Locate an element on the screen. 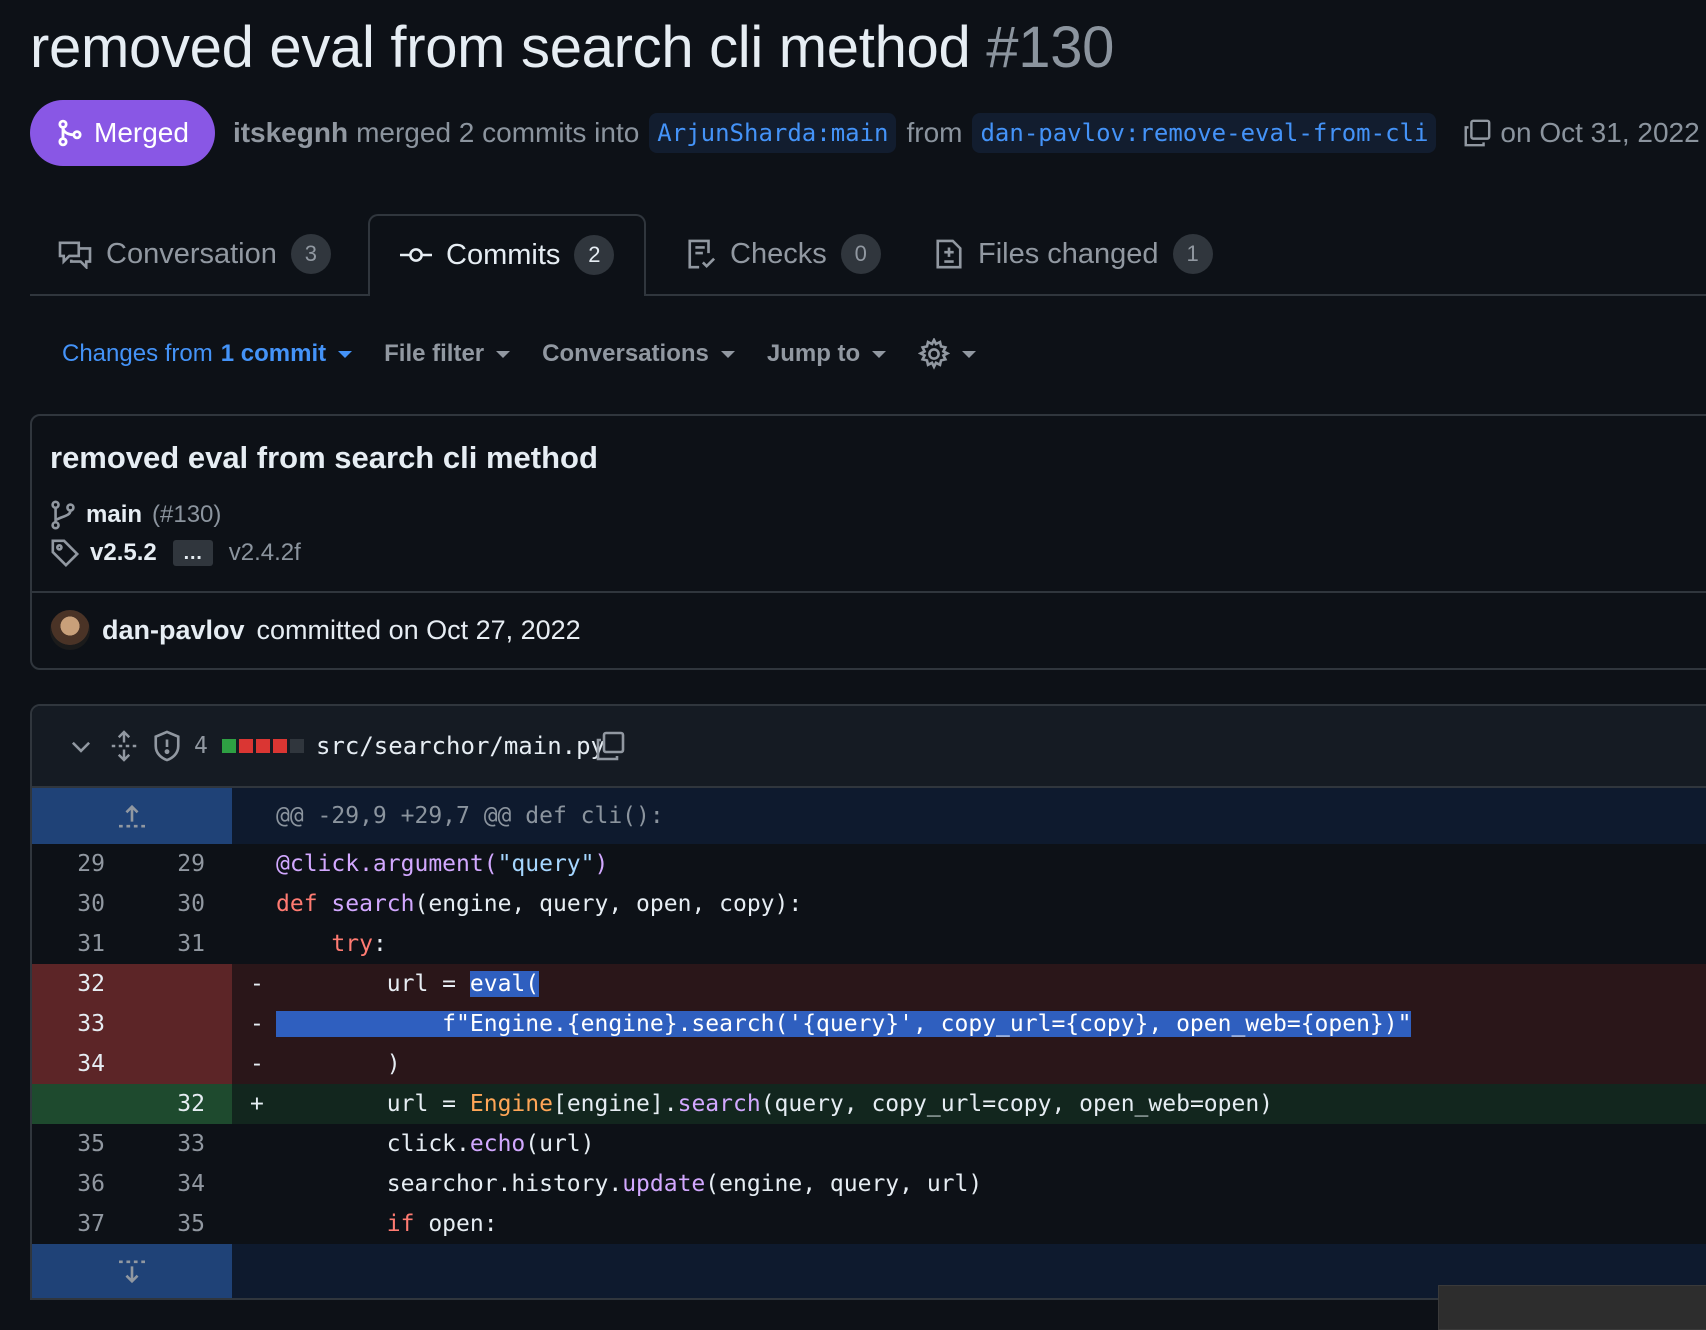  tab-conversation: Conversation 3 is located at coordinates (194, 254).